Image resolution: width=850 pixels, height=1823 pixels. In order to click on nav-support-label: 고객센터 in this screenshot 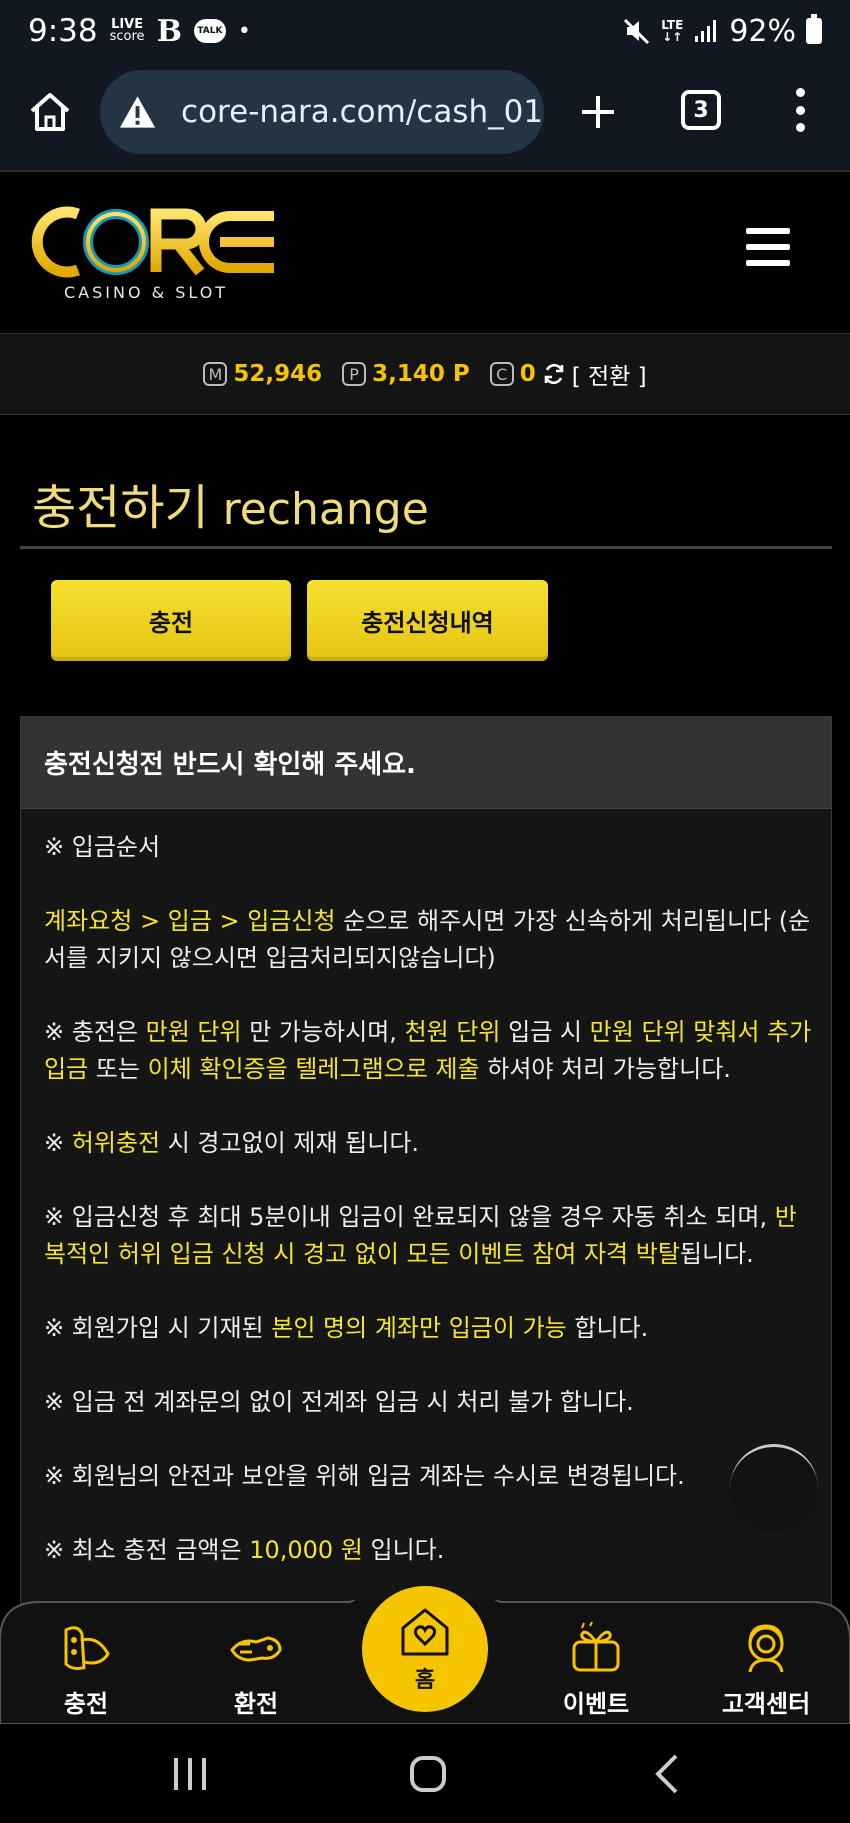, I will do `click(766, 1704)`.